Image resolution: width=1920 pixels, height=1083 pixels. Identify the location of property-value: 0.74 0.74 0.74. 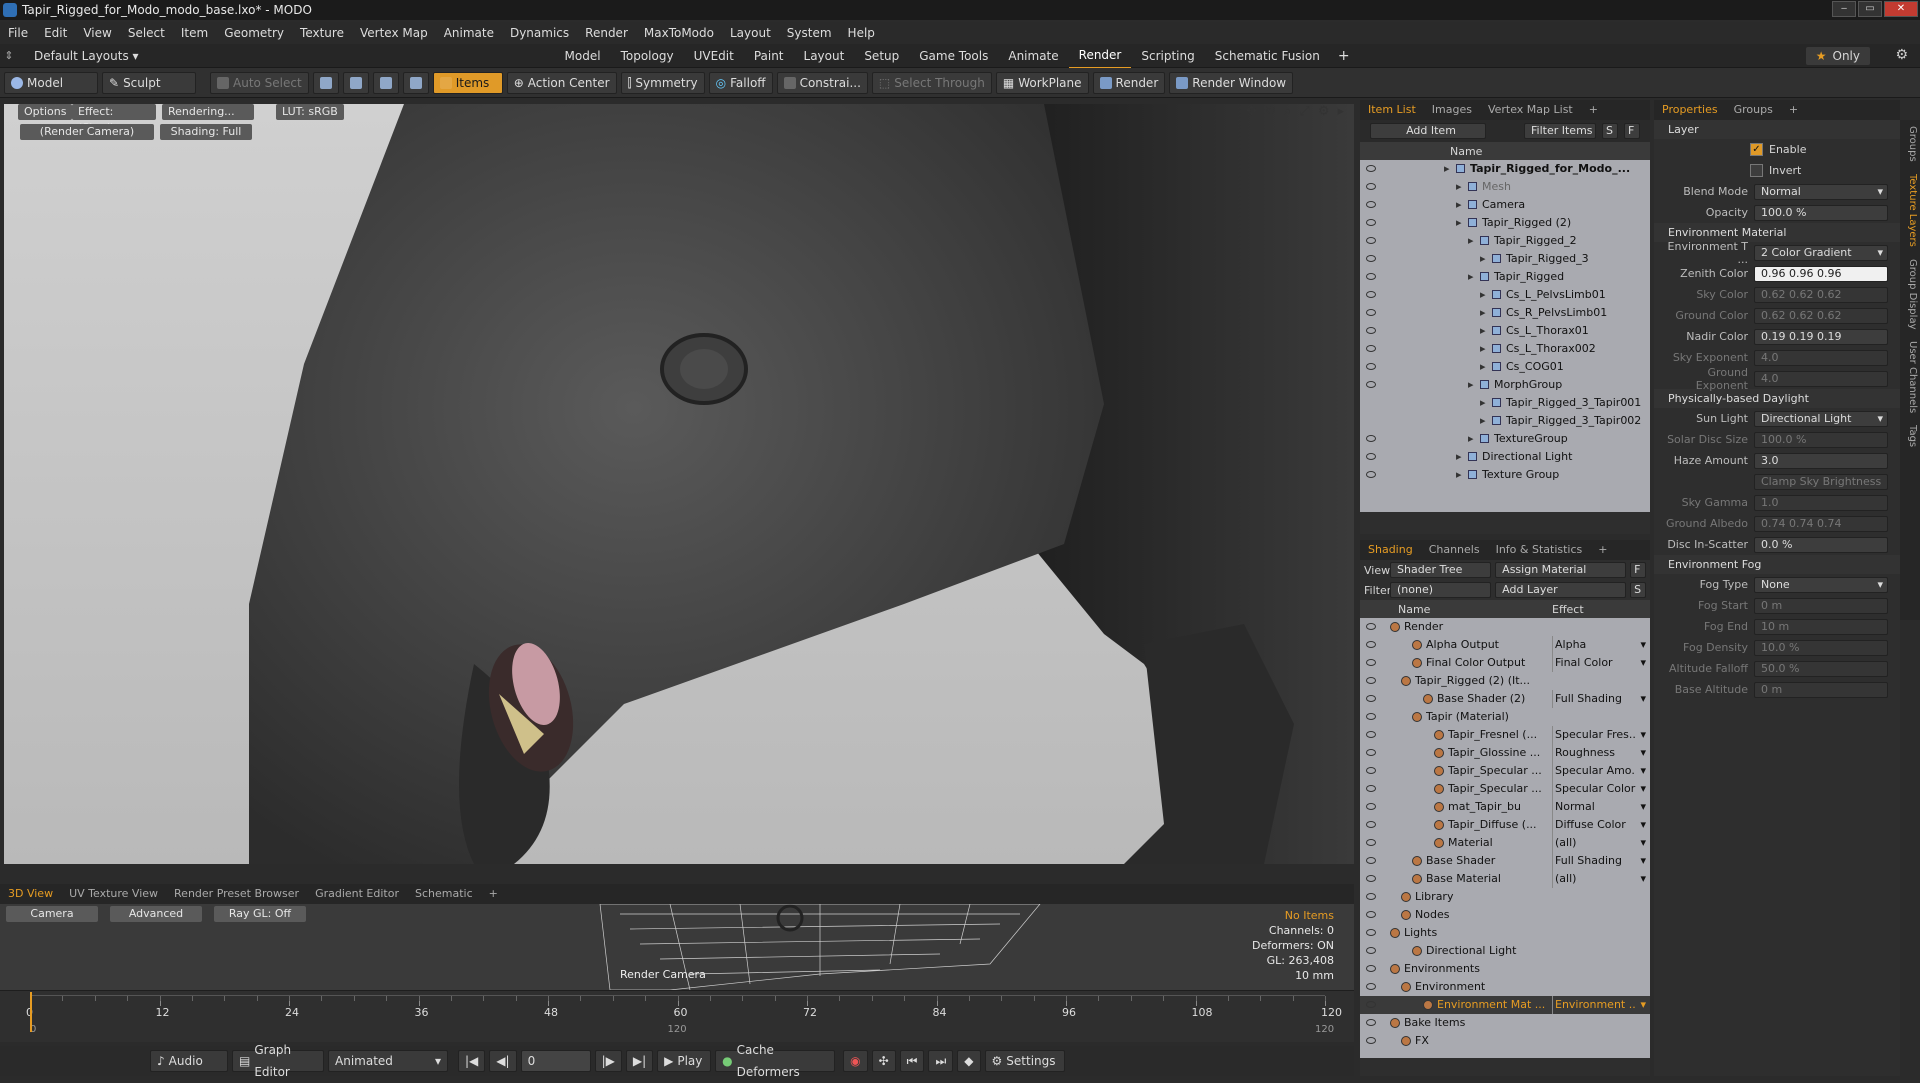
(1821, 523).